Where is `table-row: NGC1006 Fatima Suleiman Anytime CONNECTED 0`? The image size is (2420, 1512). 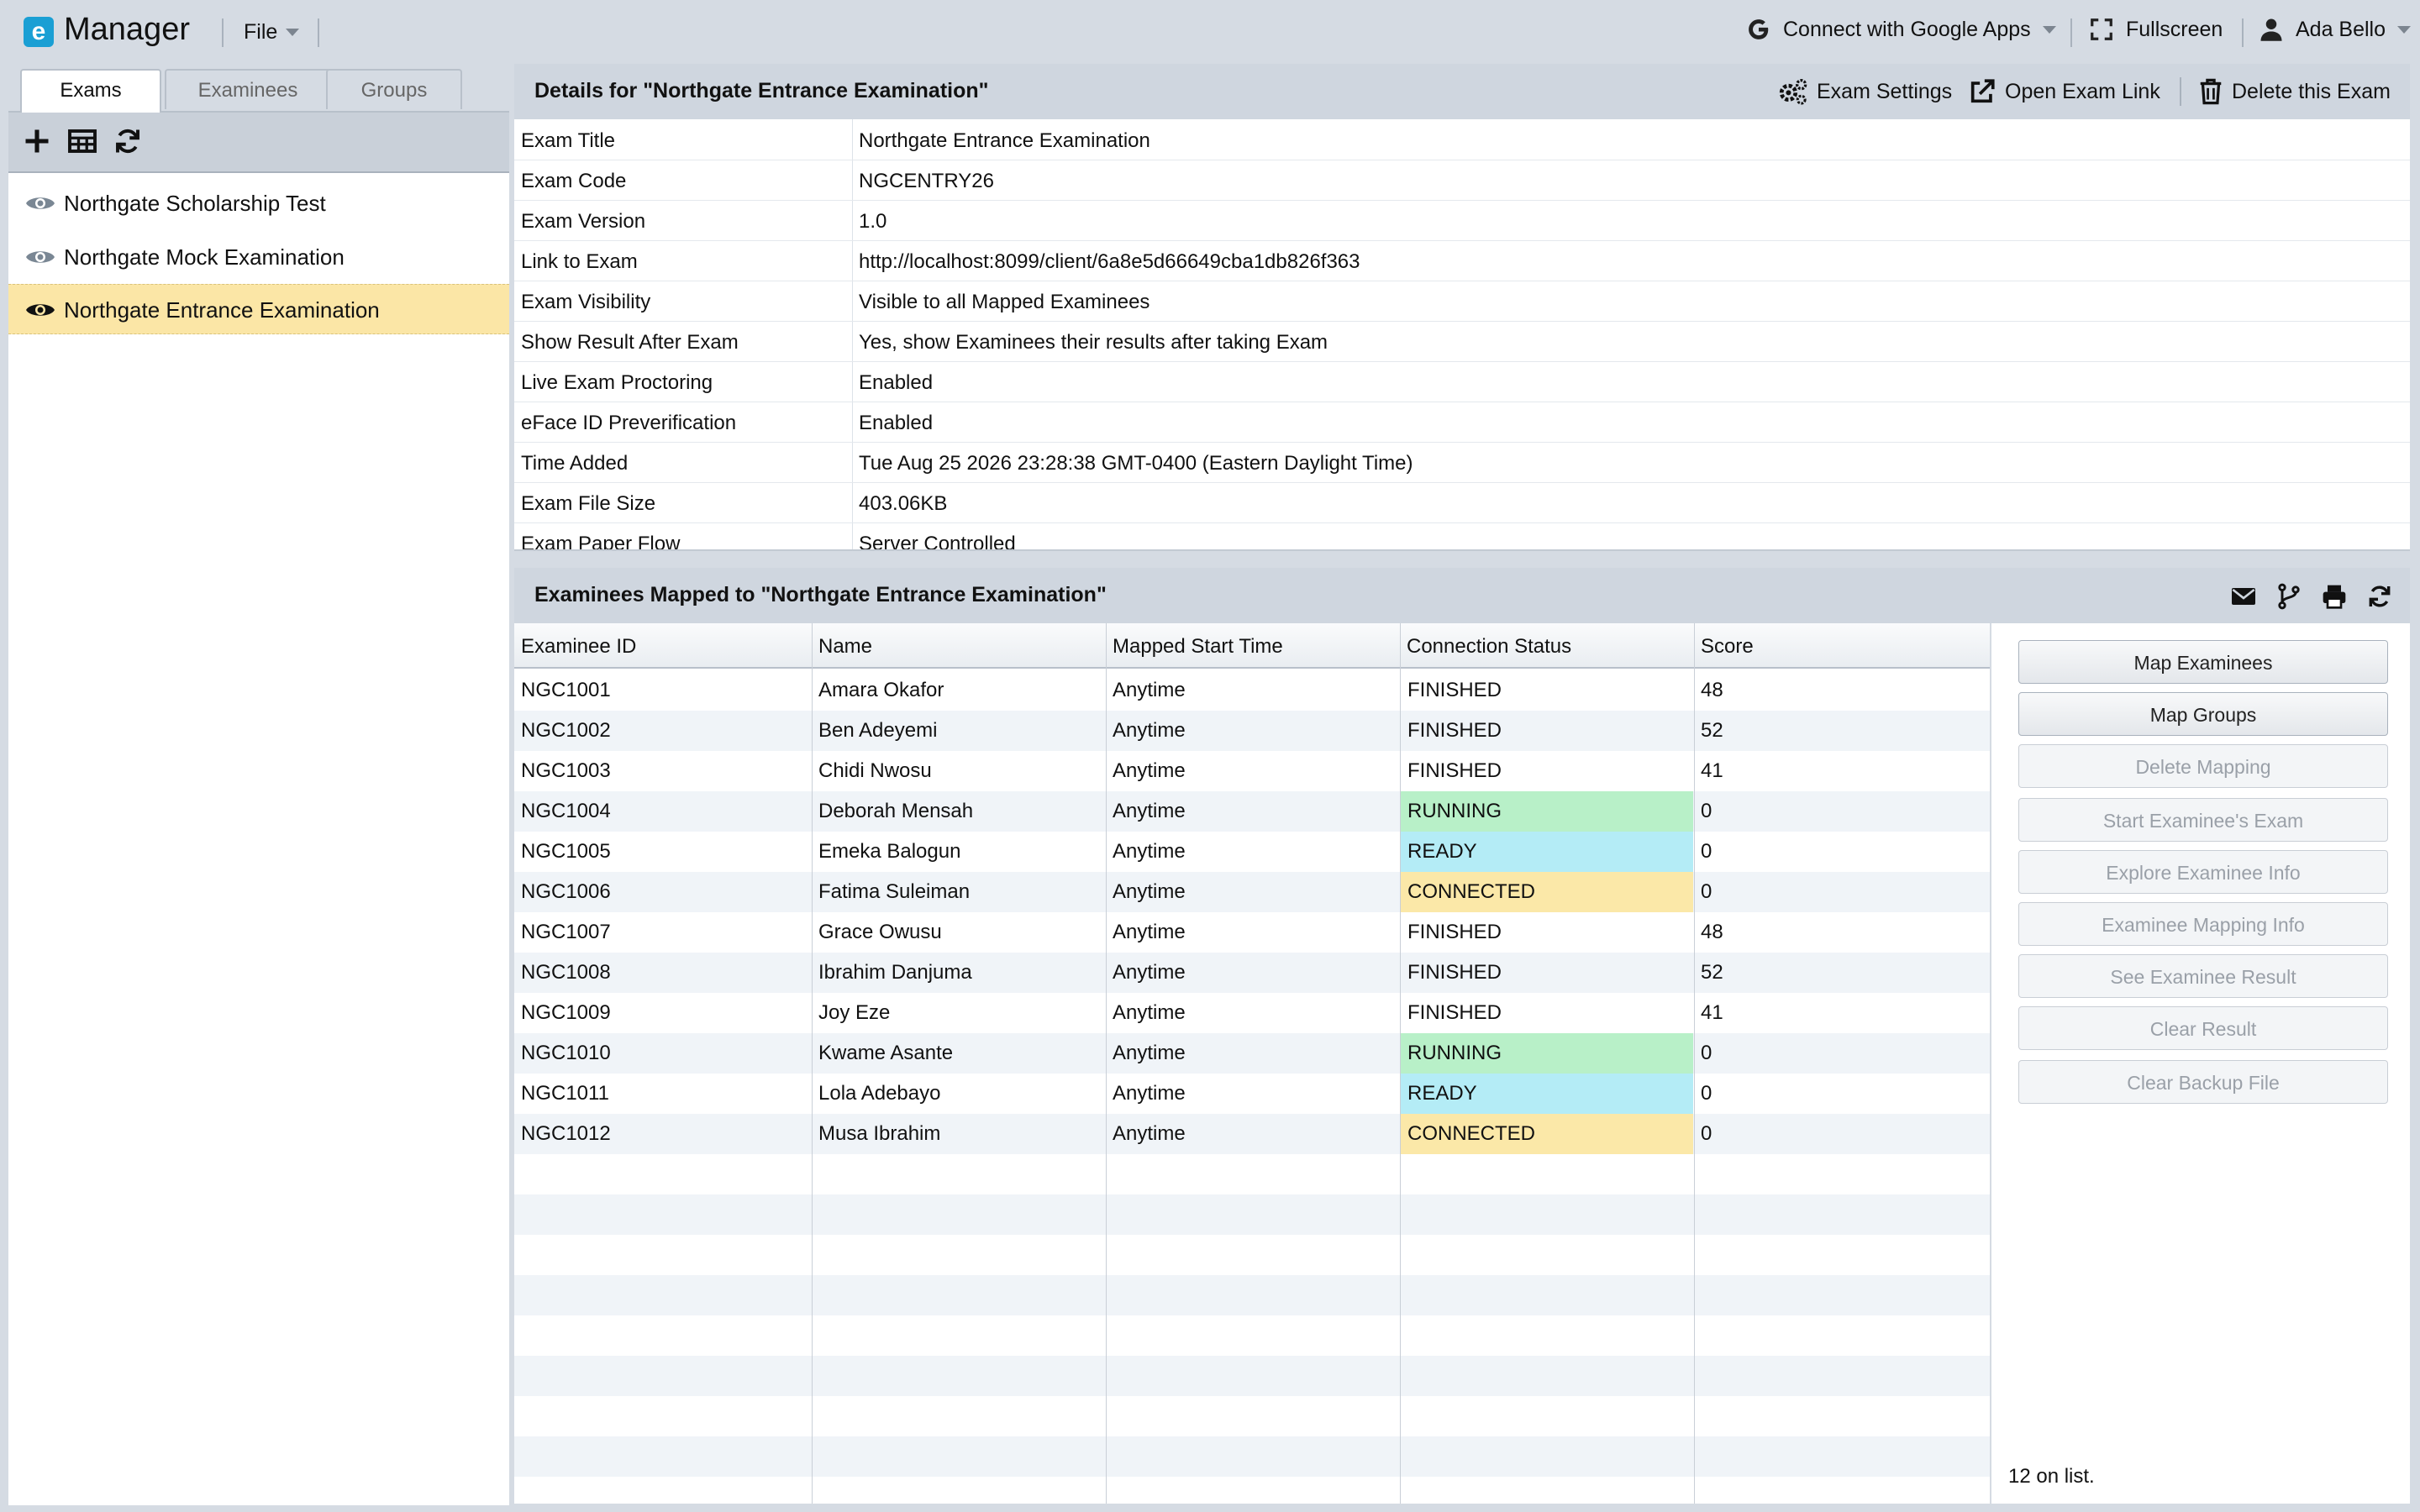
table-row: NGC1006 Fatima Suleiman Anytime CONNECTED 0 is located at coordinates (1252, 892).